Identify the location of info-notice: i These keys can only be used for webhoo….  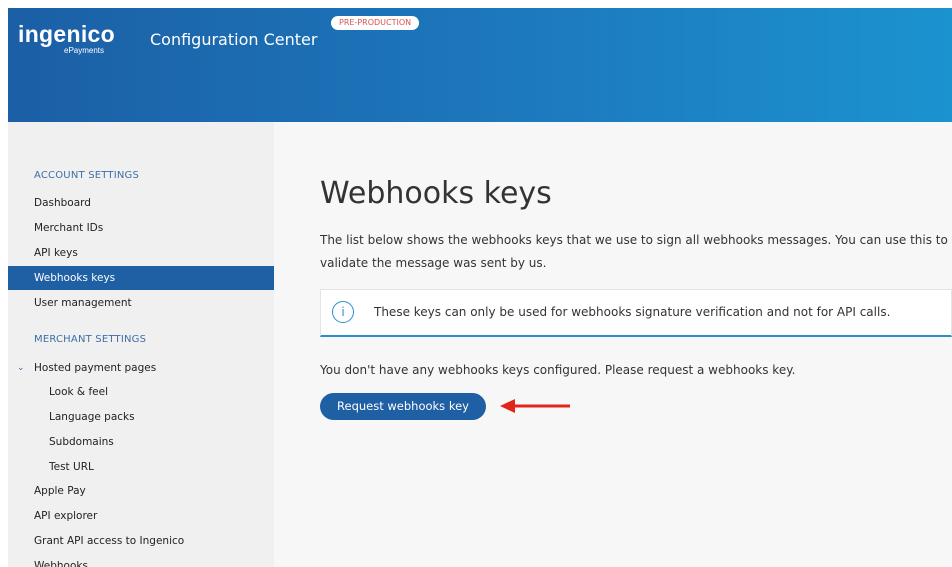
(636, 313).